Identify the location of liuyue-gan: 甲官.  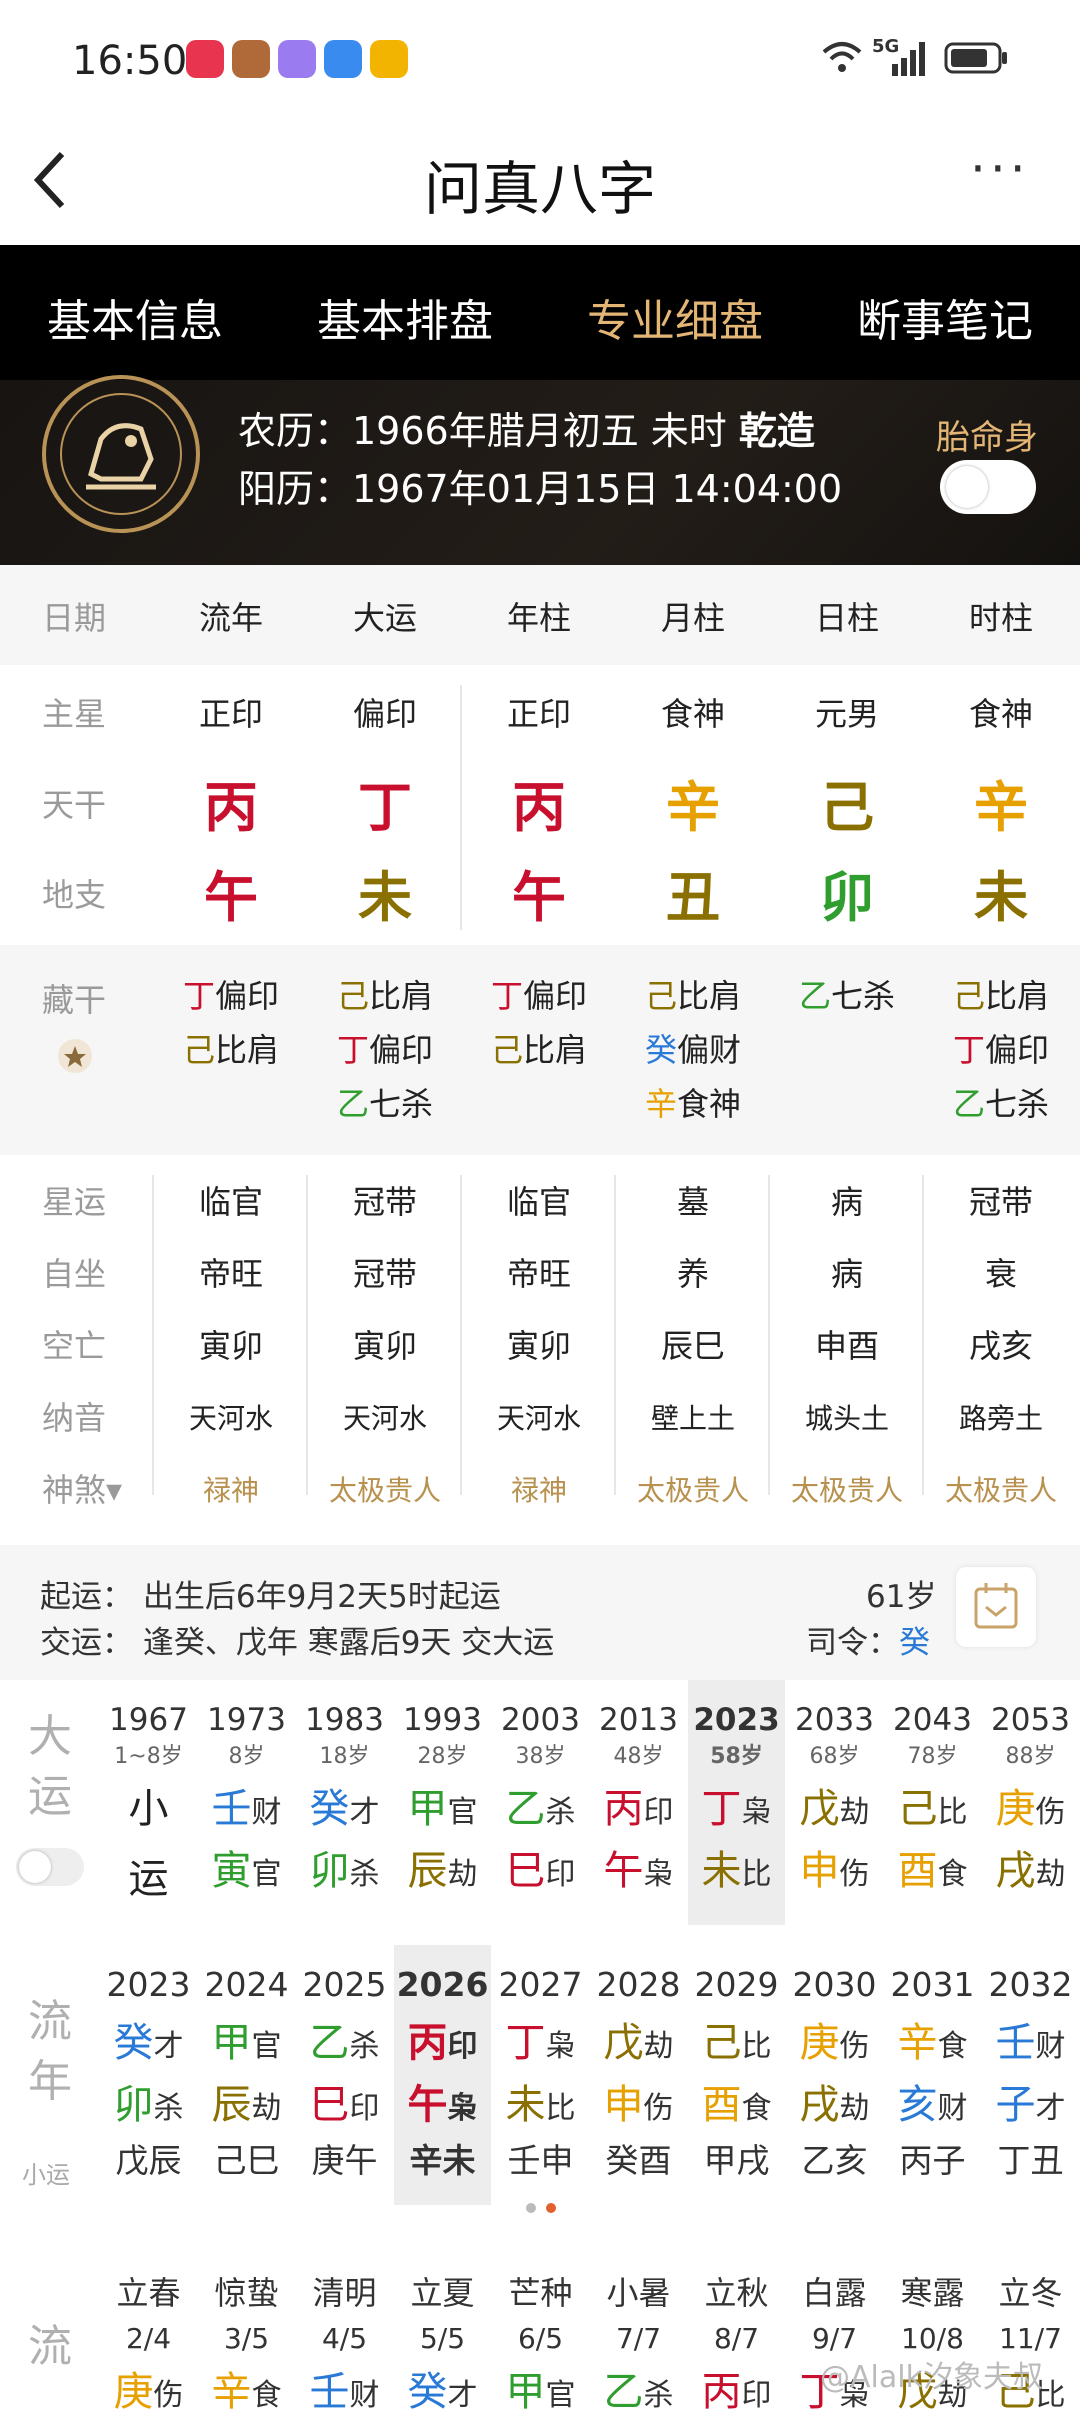
(540, 2385).